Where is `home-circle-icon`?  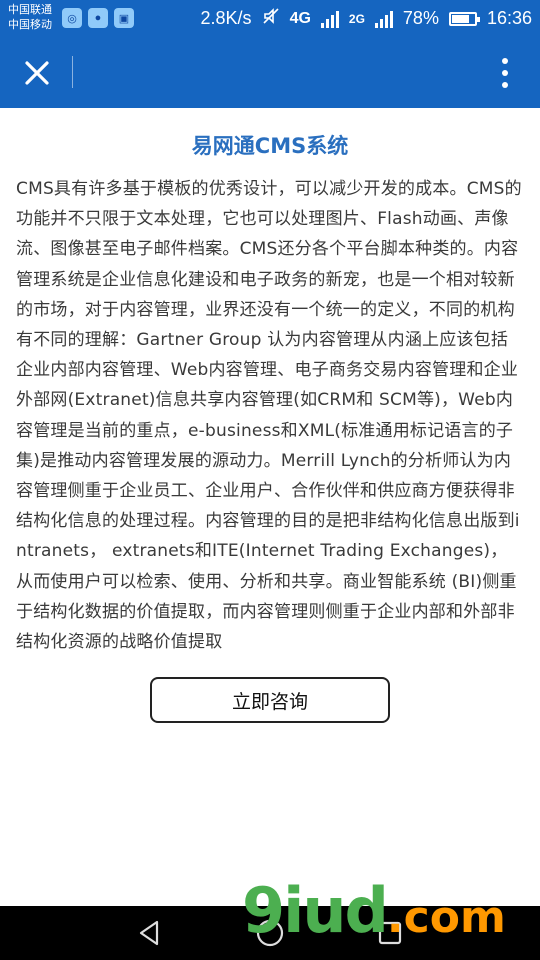
home-circle-icon is located at coordinates (270, 933).